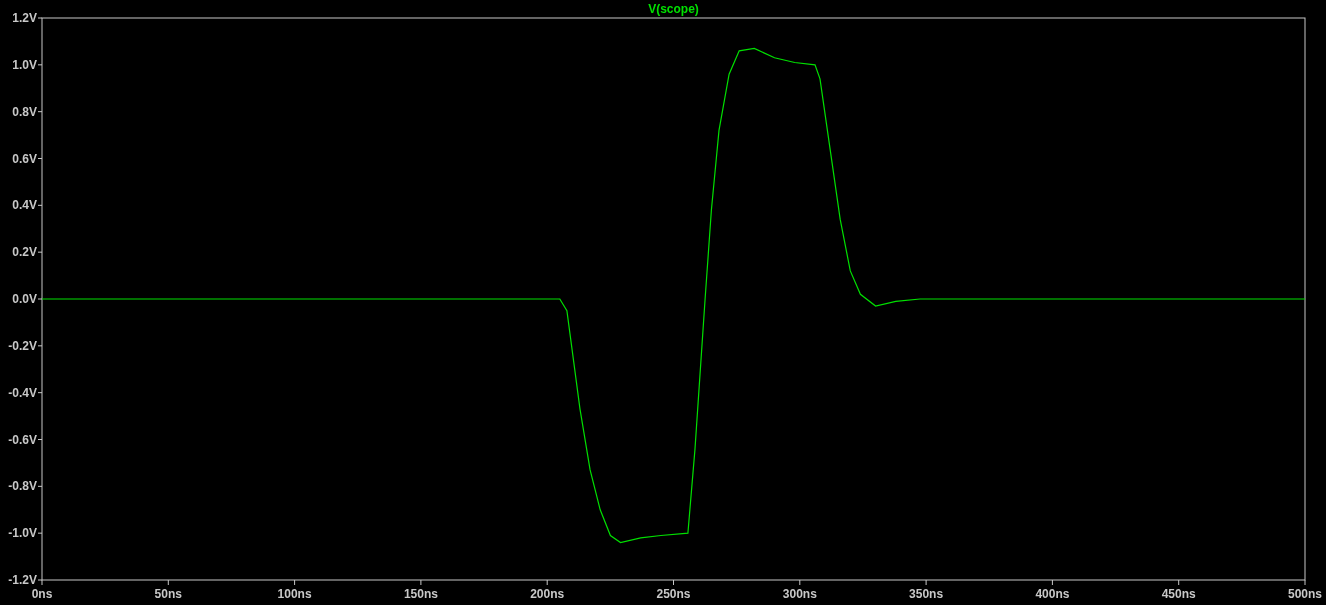 The image size is (1326, 605). I want to click on trace-label: V(scope), so click(673, 9).